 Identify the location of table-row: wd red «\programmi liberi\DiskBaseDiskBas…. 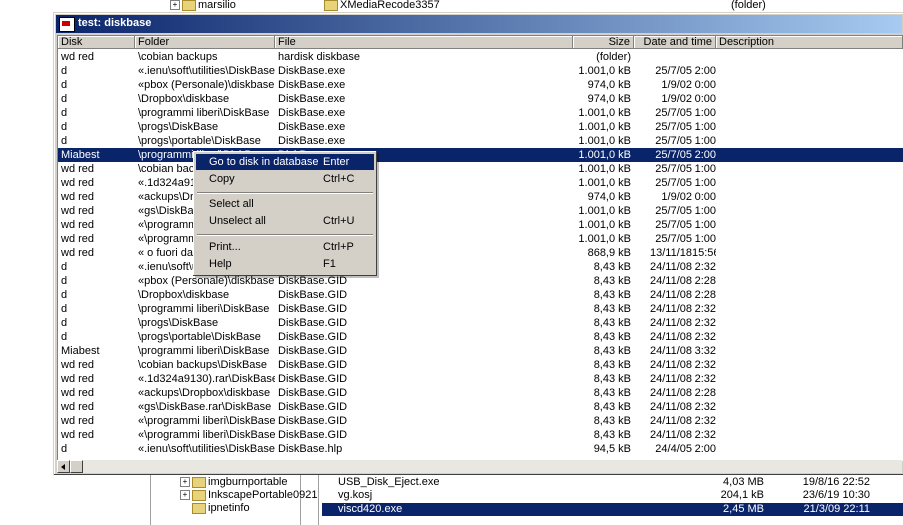
(480, 435).